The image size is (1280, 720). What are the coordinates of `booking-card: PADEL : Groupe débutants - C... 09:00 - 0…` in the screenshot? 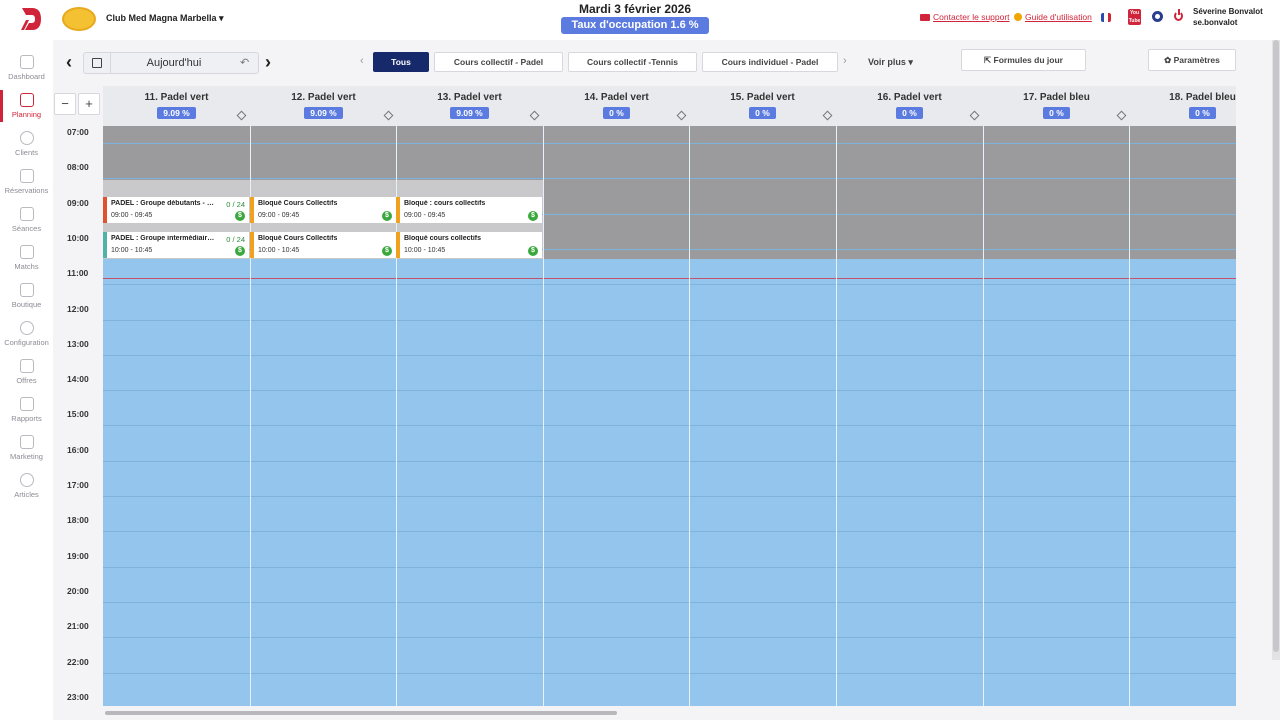 It's located at (176, 210).